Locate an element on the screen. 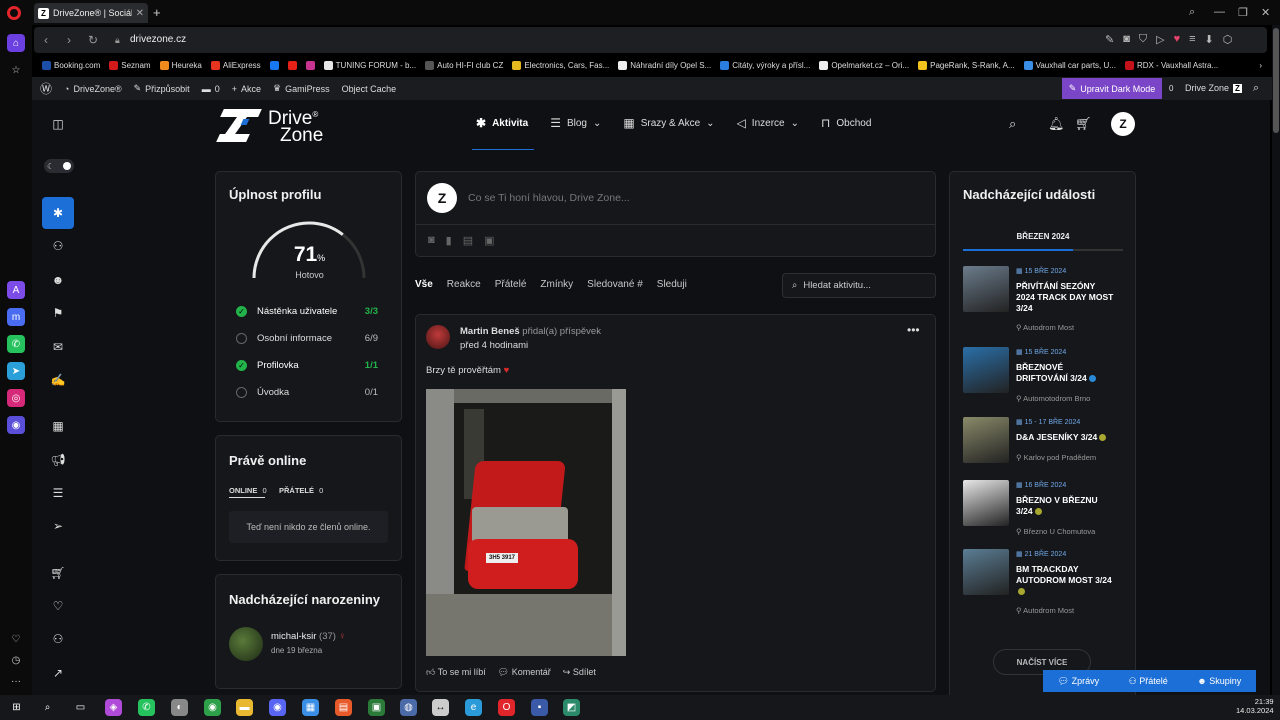 The image size is (1280, 720). sidenav-send-icon: ➢ is located at coordinates (58, 526).